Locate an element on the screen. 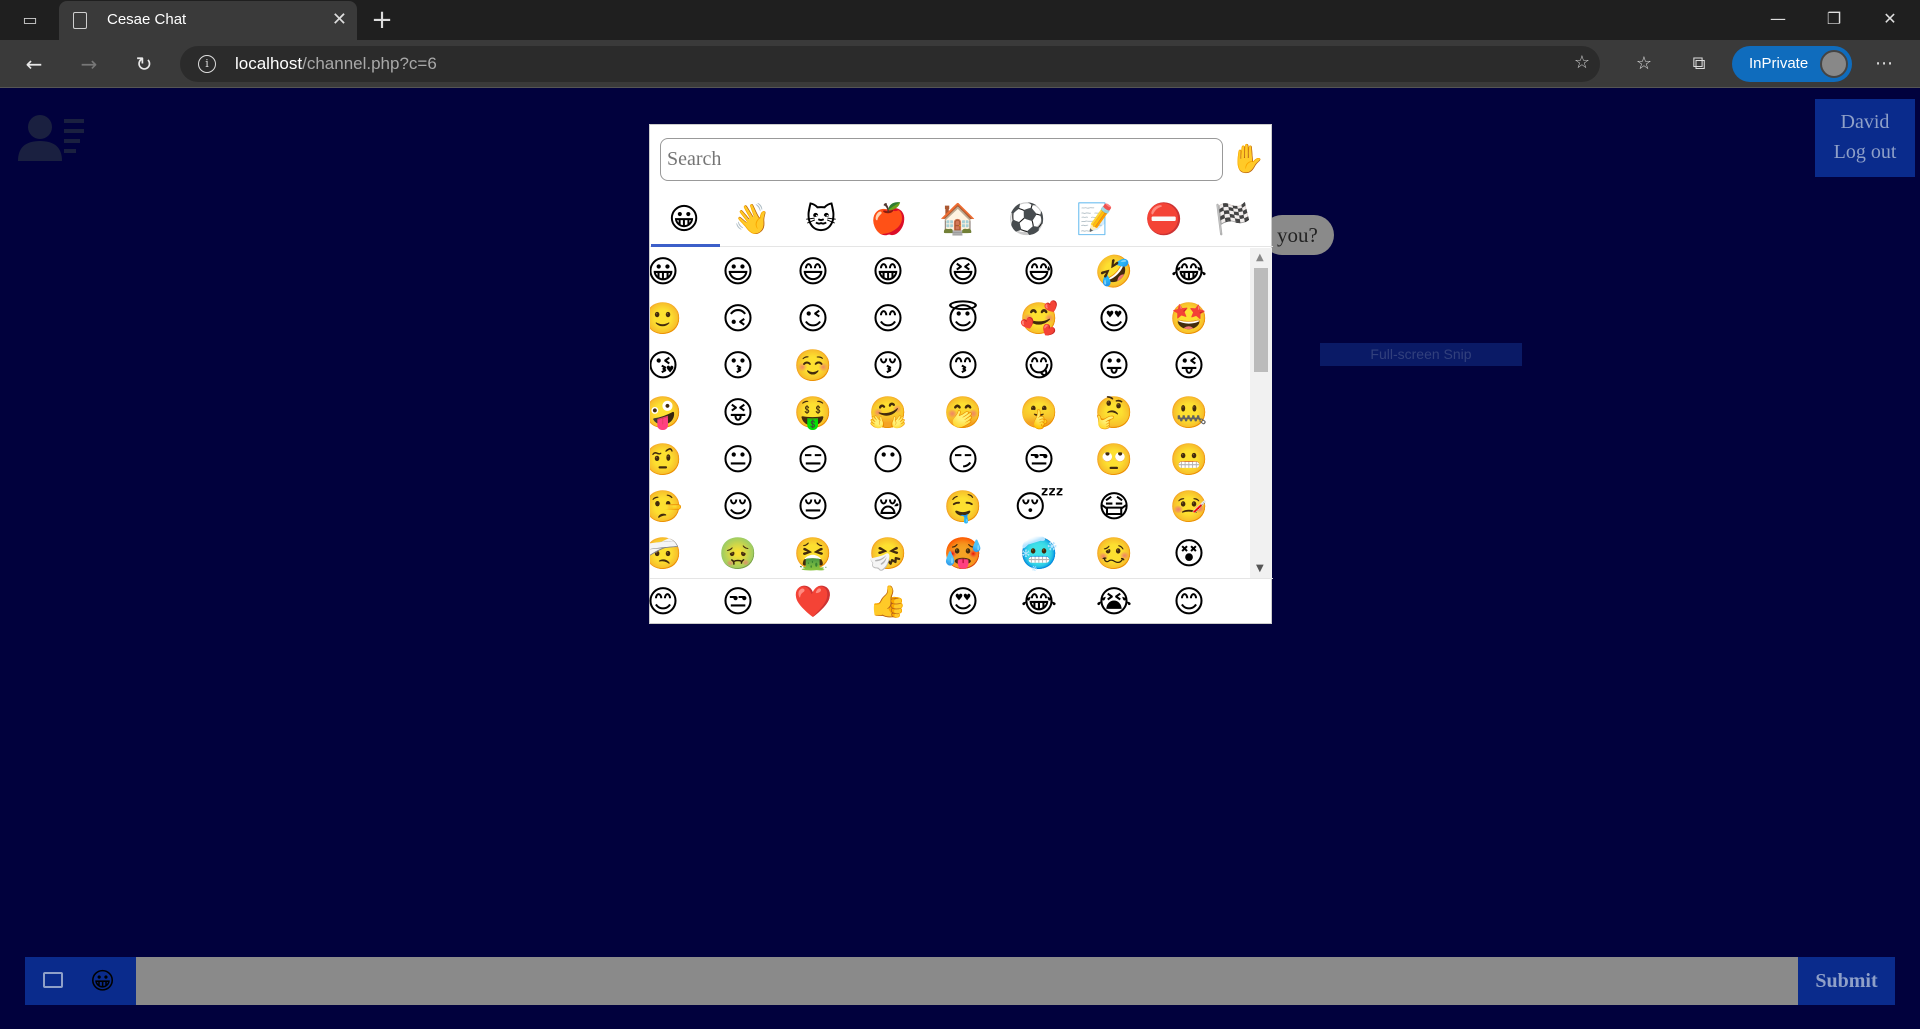 Image resolution: width=1920 pixels, height=1029 pixels. emoji-item: 🥵 is located at coordinates (963, 554).